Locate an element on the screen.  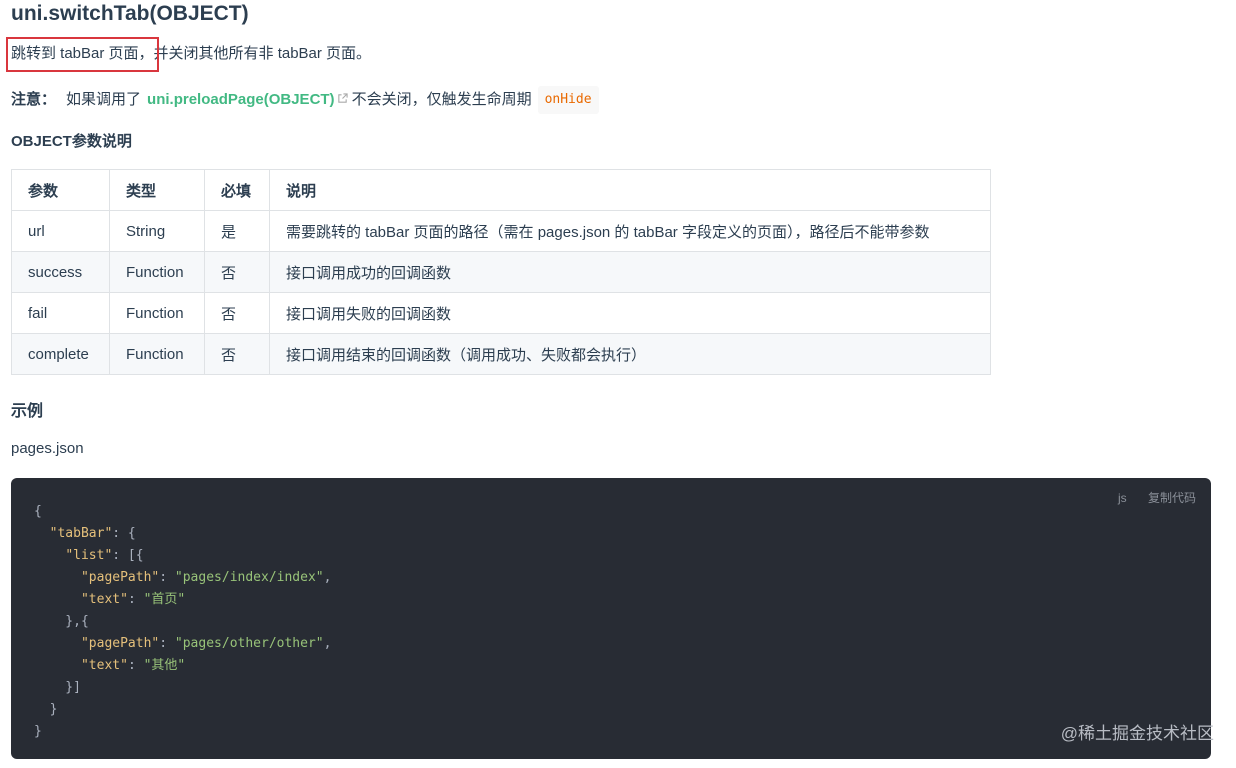
cell-param: complete is located at coordinates (60, 354).